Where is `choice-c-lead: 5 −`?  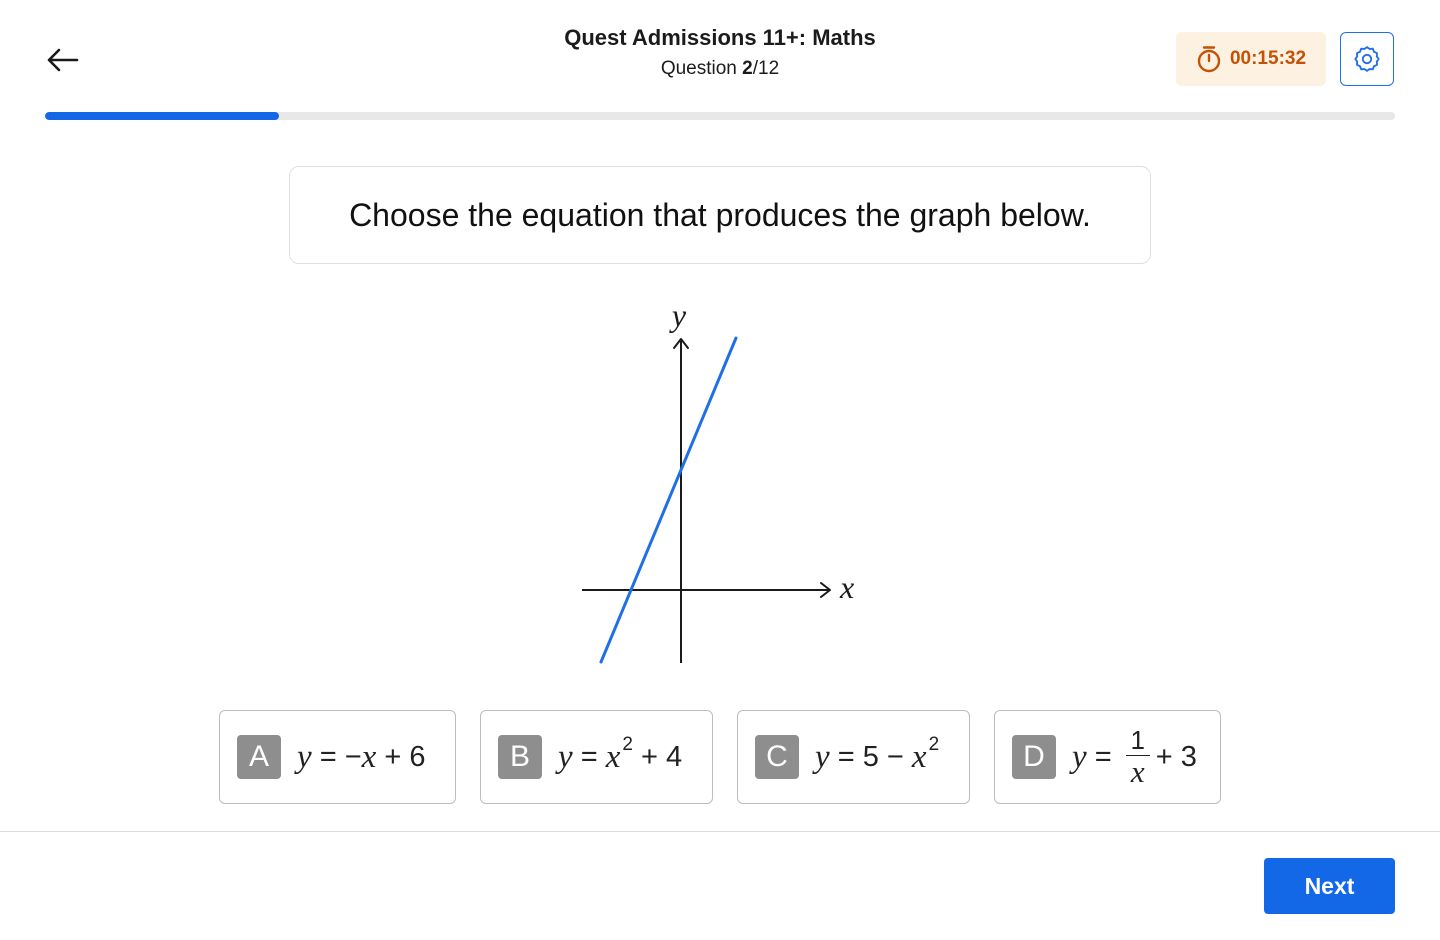 choice-c-lead: 5 − is located at coordinates (887, 756).